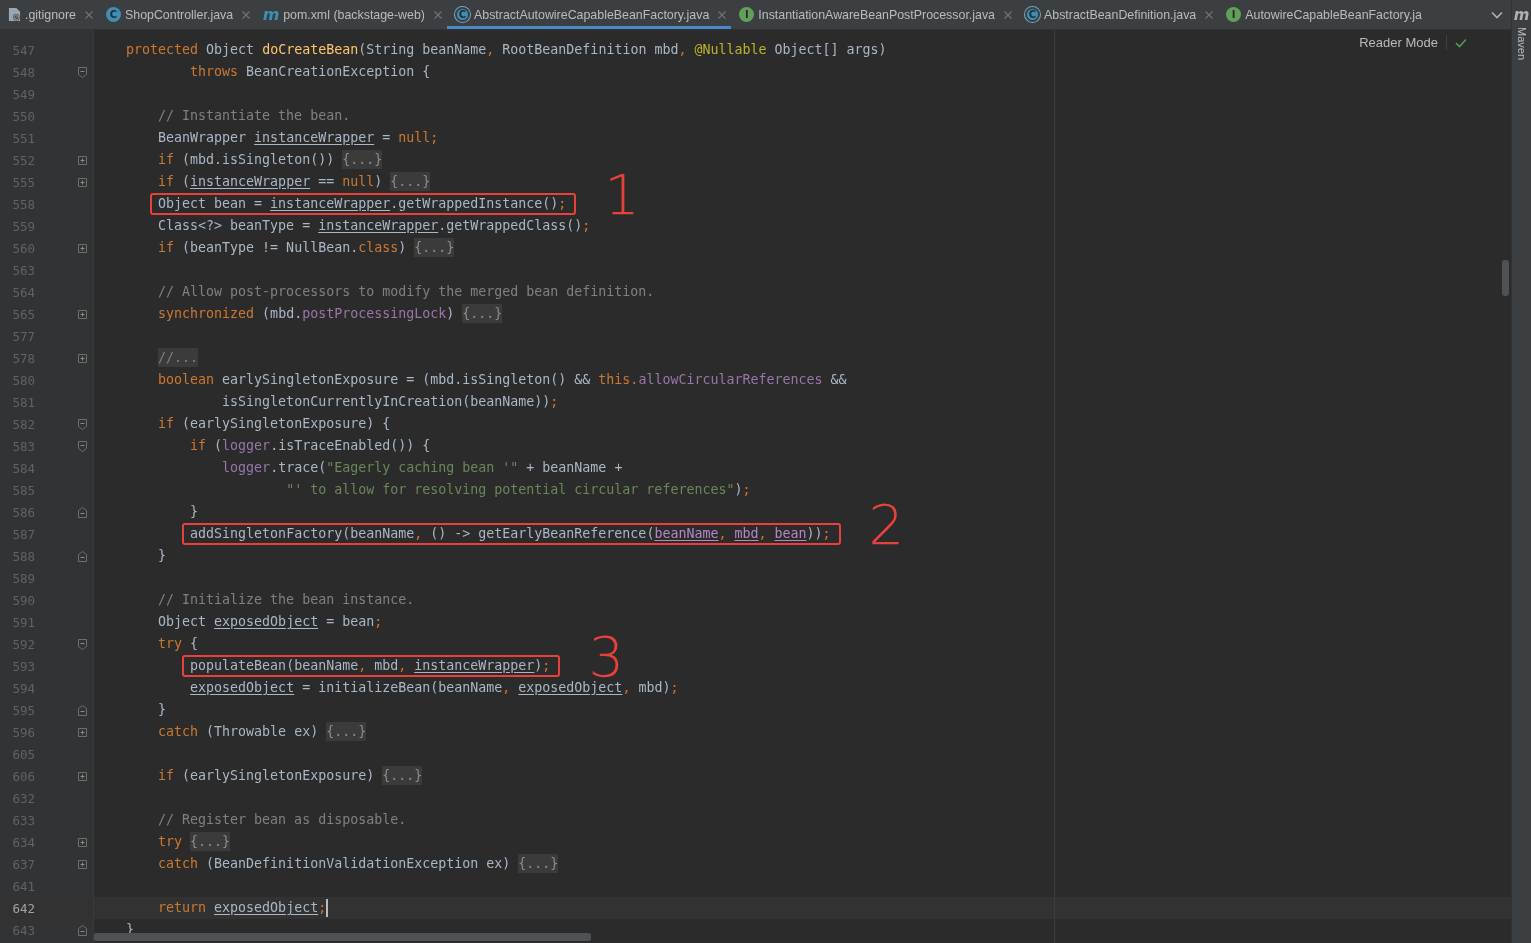  Describe the element at coordinates (274, 423) in the screenshot. I see `code-line: if (earlySingletonExposure) {` at that location.